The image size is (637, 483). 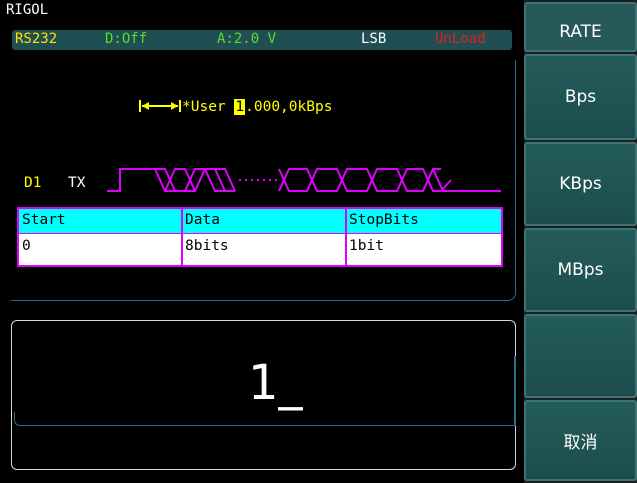 What do you see at coordinates (384, 220) in the screenshot?
I see `col-header-stopbits: StopBits` at bounding box center [384, 220].